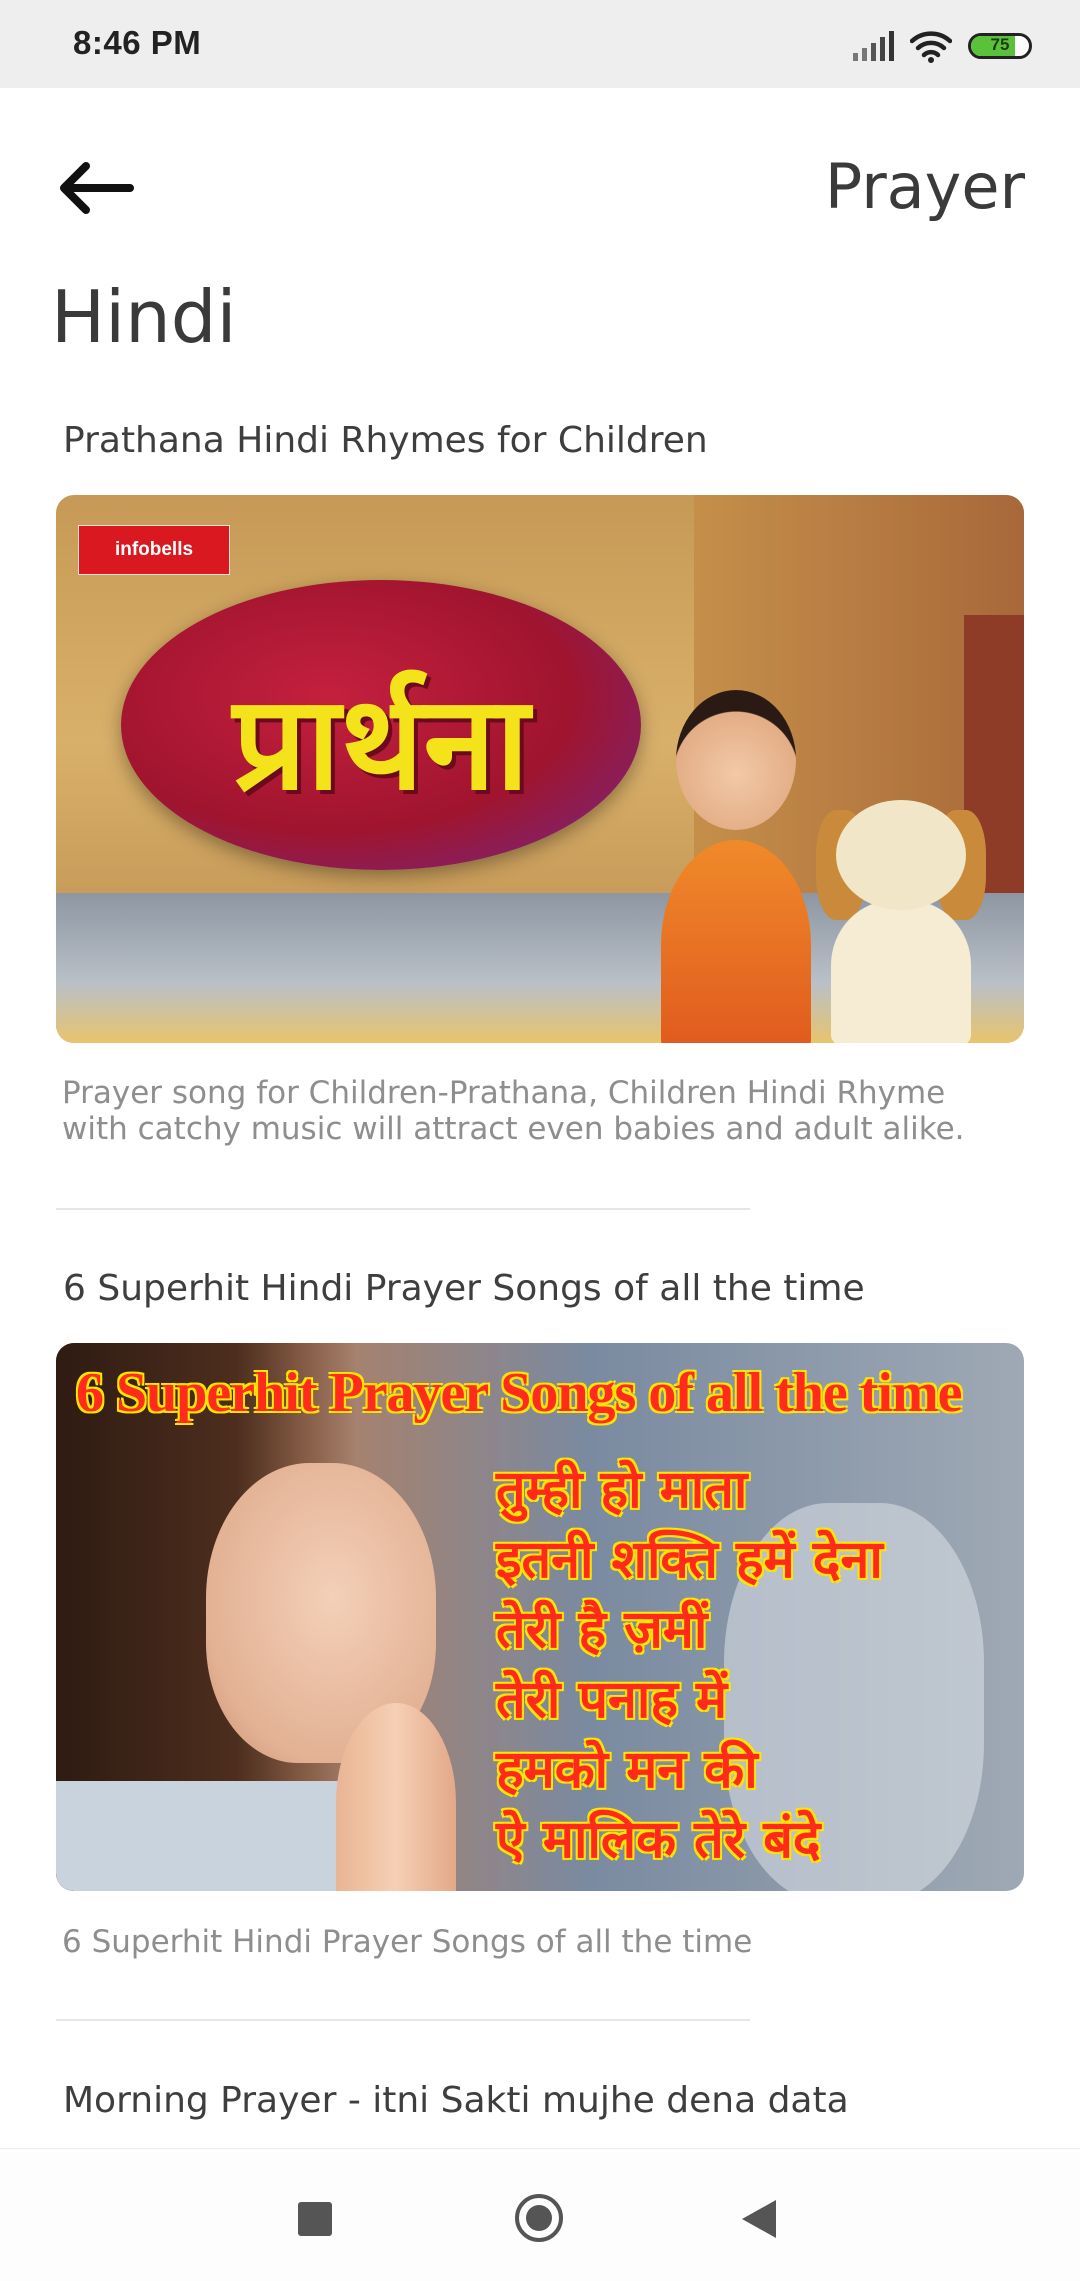 This screenshot has width=1080, height=2281. Describe the element at coordinates (539, 2218) in the screenshot. I see `home-icon` at that location.